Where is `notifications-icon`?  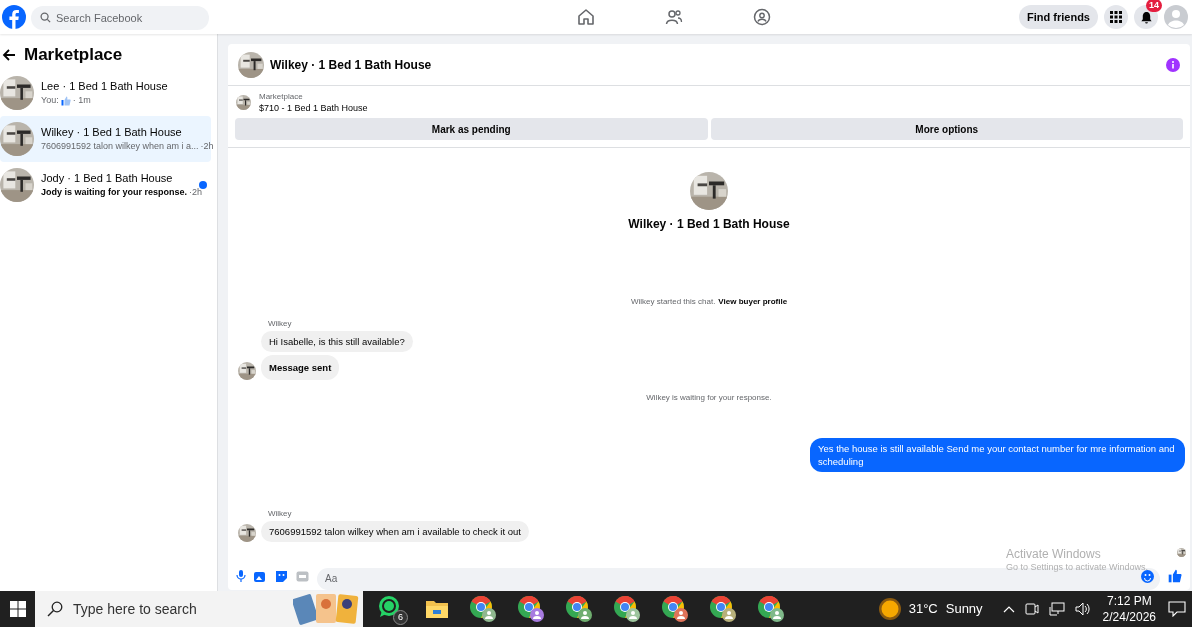 notifications-icon is located at coordinates (1177, 609).